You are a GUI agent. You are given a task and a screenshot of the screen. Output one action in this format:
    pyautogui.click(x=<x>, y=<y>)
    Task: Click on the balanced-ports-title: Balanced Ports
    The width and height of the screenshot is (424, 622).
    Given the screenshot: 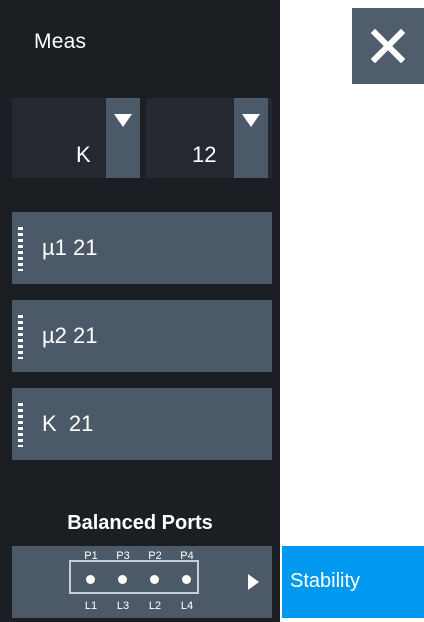 What is the action you would take?
    pyautogui.click(x=140, y=523)
    